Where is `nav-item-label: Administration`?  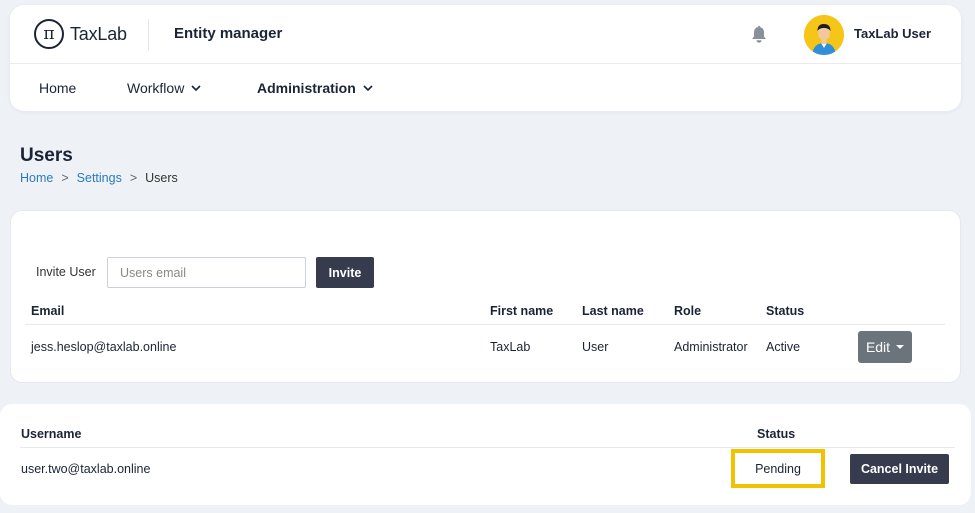 nav-item-label: Administration is located at coordinates (306, 88).